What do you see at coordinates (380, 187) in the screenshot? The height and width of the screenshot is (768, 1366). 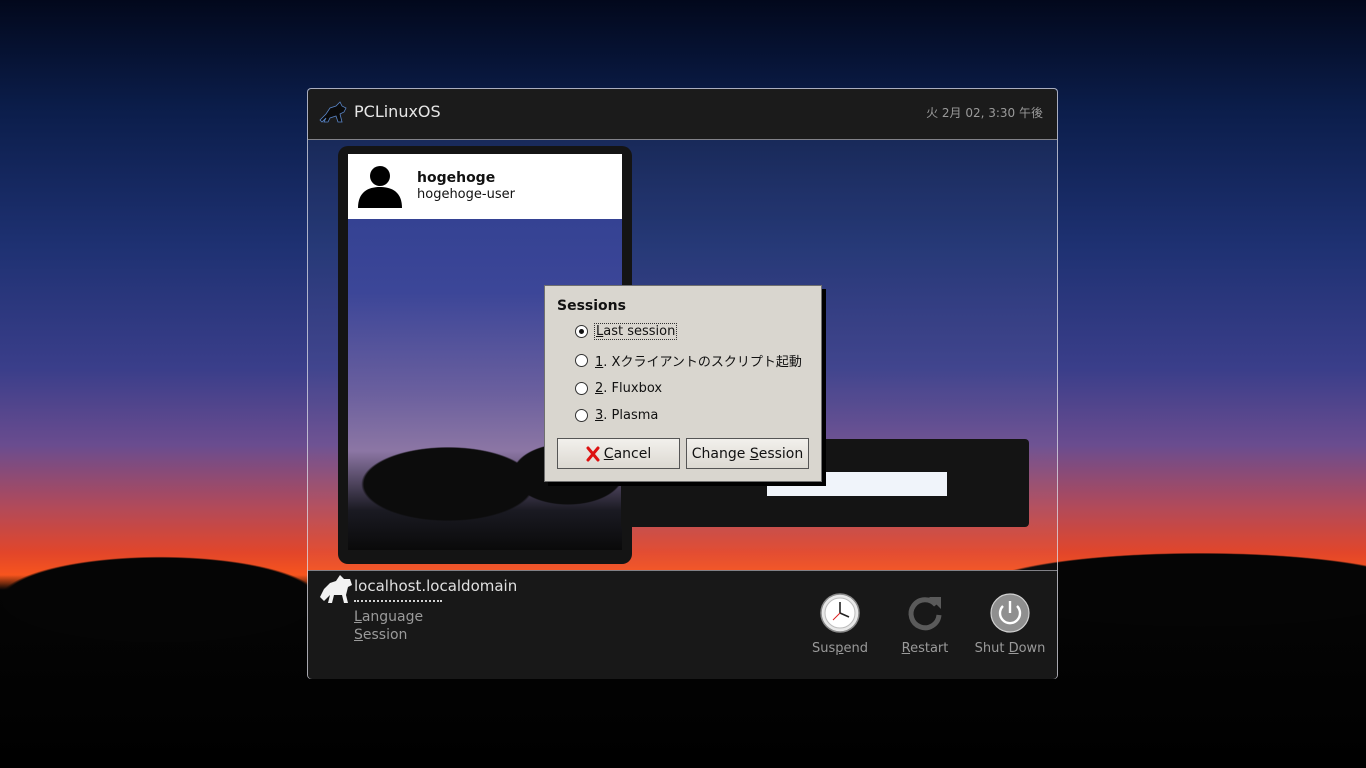 I see `user-avatar-icon` at bounding box center [380, 187].